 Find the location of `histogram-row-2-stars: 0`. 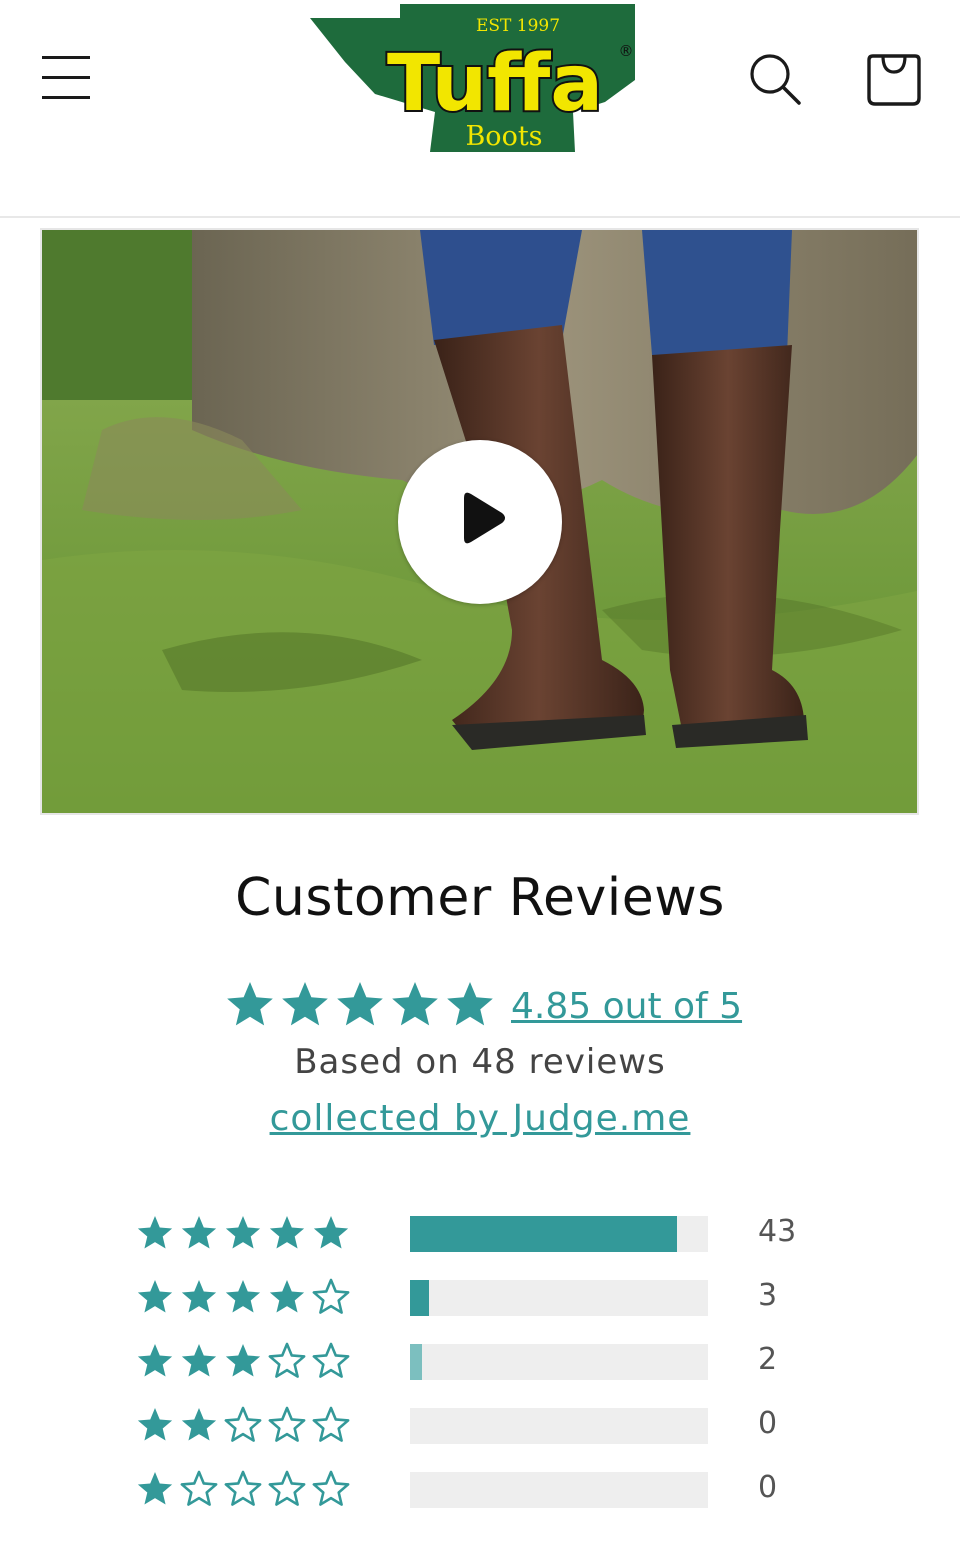

histogram-row-2-stars: 0 is located at coordinates (486, 1426).